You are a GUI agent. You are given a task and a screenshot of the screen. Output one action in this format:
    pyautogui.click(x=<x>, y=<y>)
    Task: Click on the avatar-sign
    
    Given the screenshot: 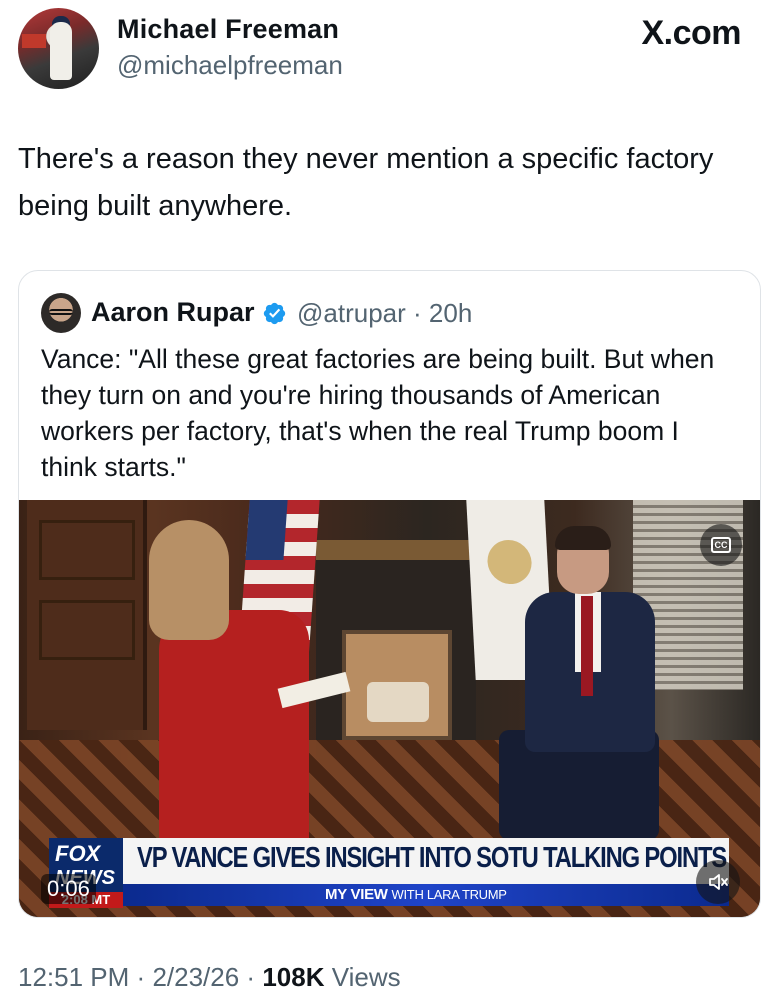 What is the action you would take?
    pyautogui.click(x=34, y=41)
    